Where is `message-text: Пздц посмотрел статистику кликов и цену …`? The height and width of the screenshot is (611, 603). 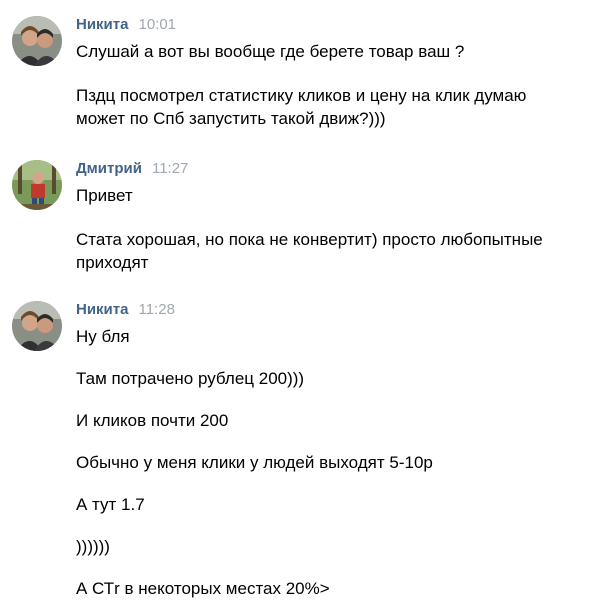
message-text: Пздц посмотрел статистику кликов и цену … is located at coordinates (301, 95).